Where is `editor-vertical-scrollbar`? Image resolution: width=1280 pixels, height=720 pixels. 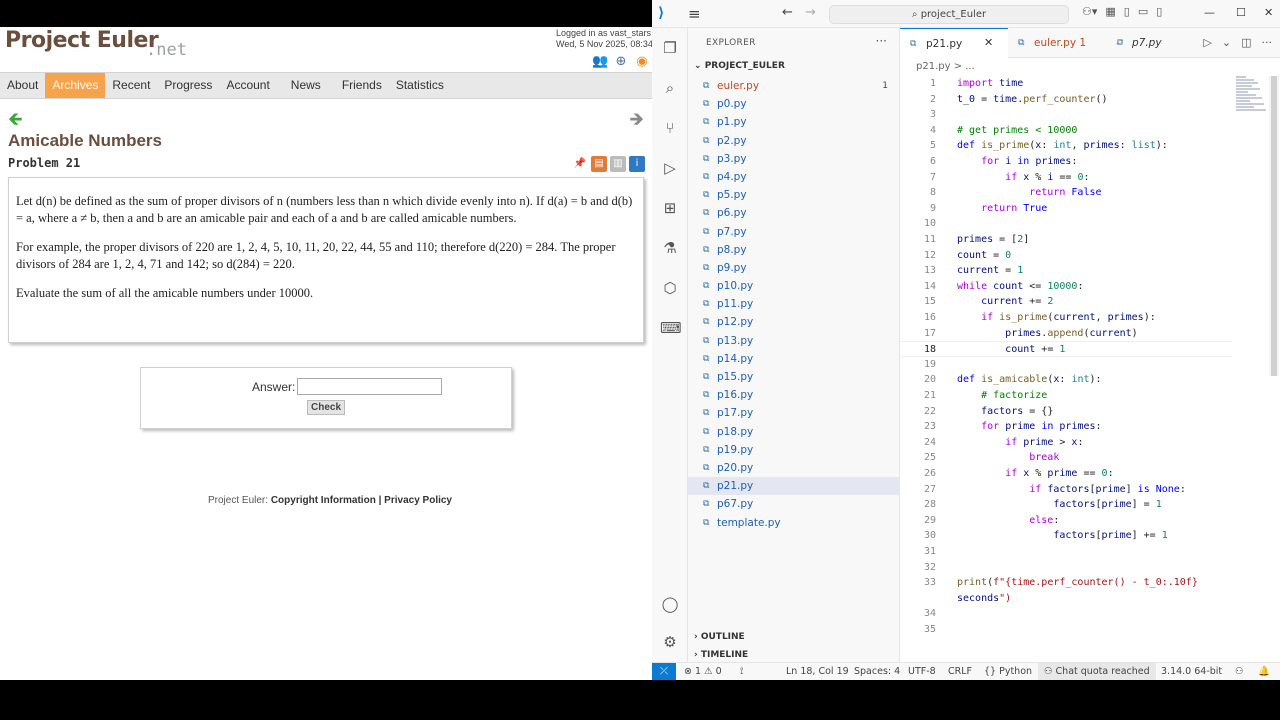
editor-vertical-scrollbar is located at coordinates (1274, 226).